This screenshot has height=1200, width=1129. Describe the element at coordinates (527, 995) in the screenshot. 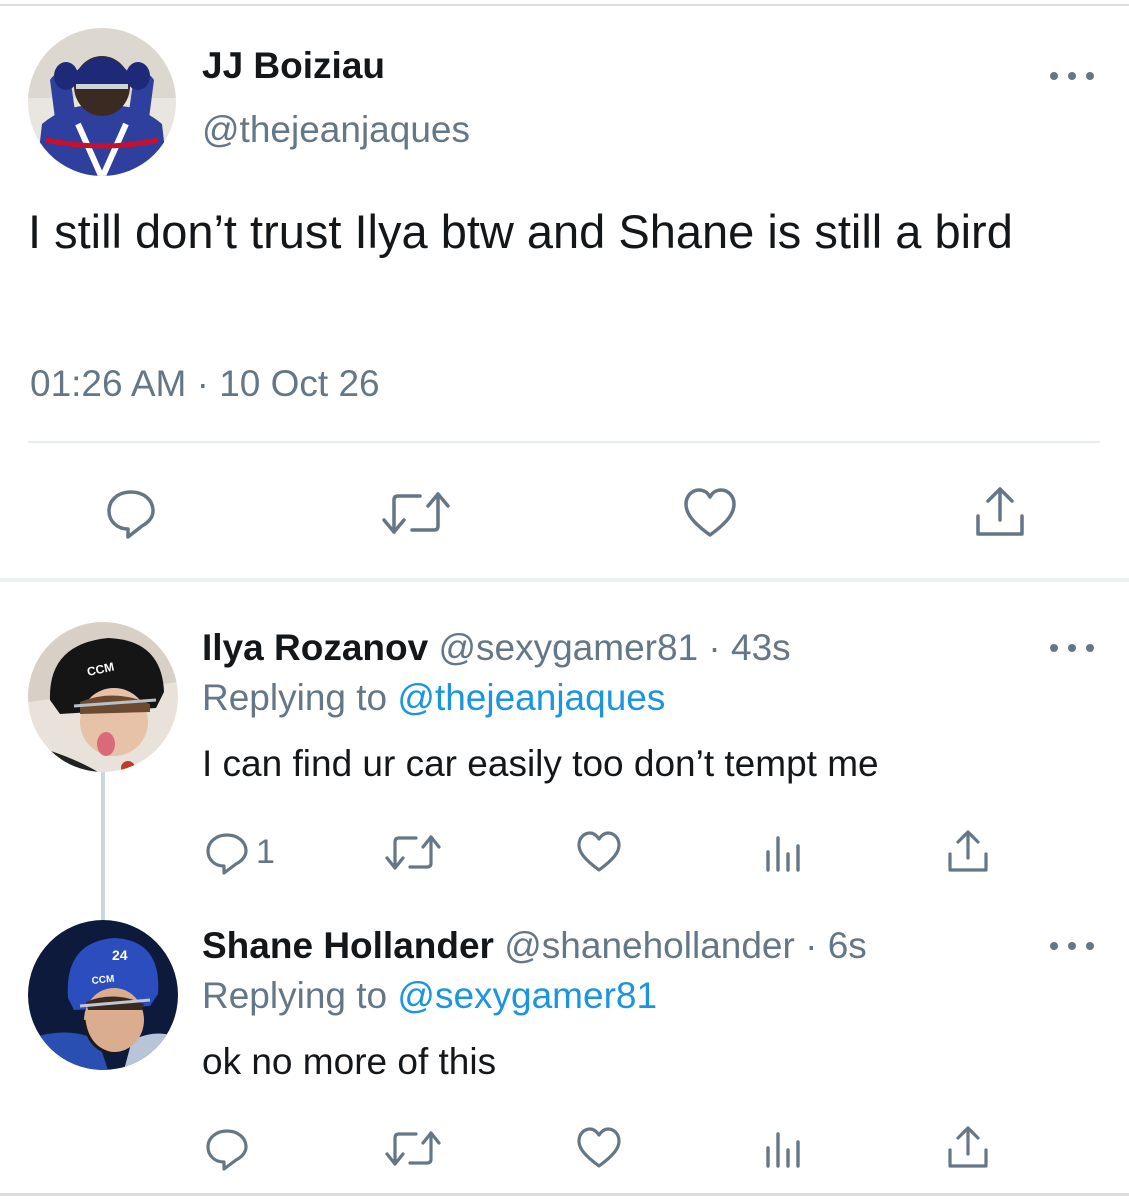

I see `replying-to-link: @sexygamer81` at that location.